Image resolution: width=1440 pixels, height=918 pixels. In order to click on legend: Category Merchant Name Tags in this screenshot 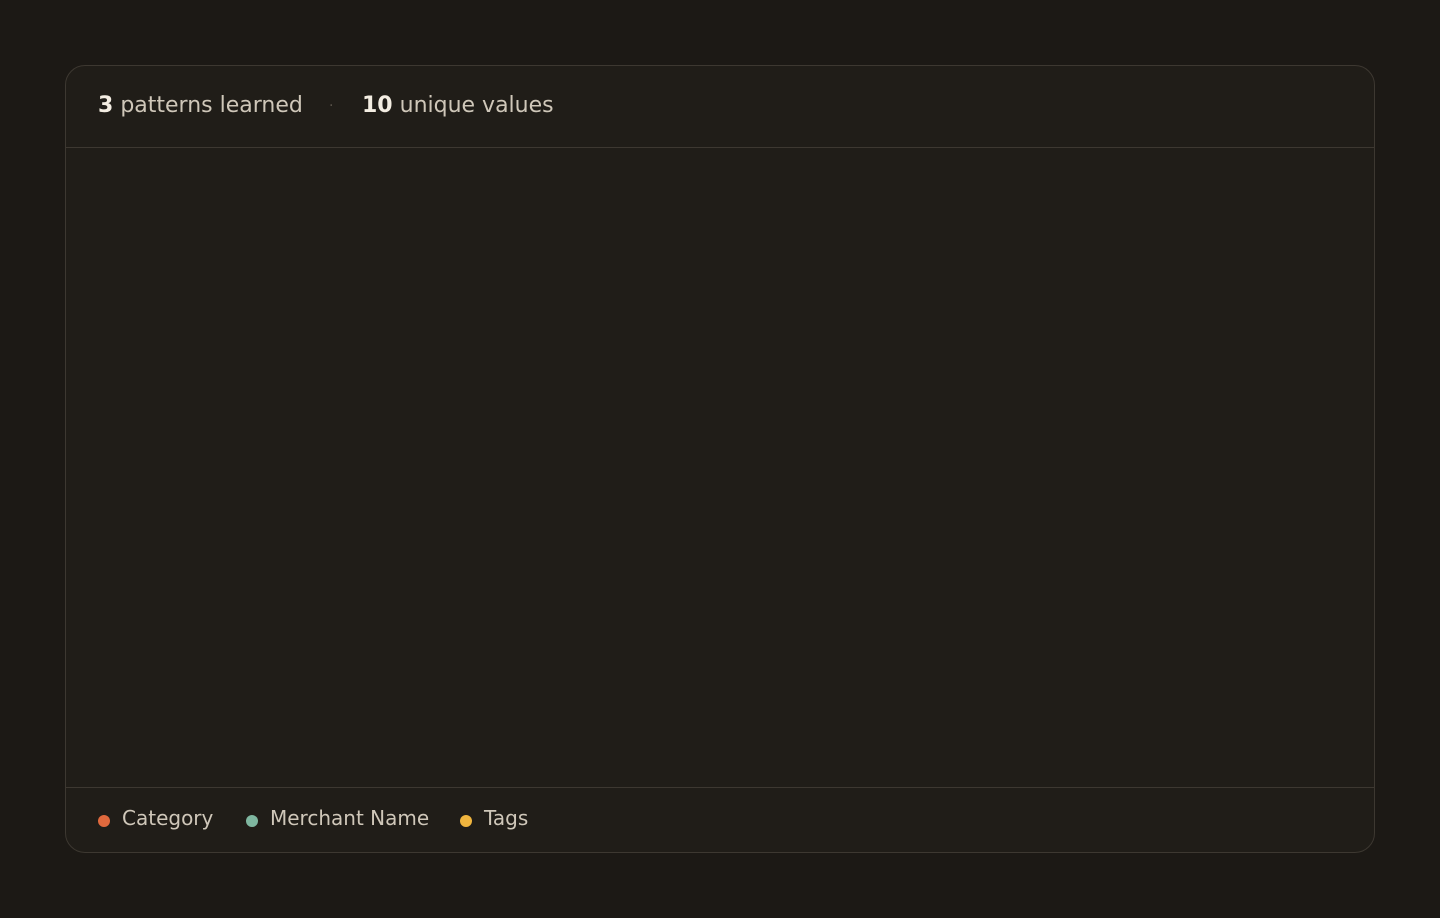, I will do `click(720, 819)`.